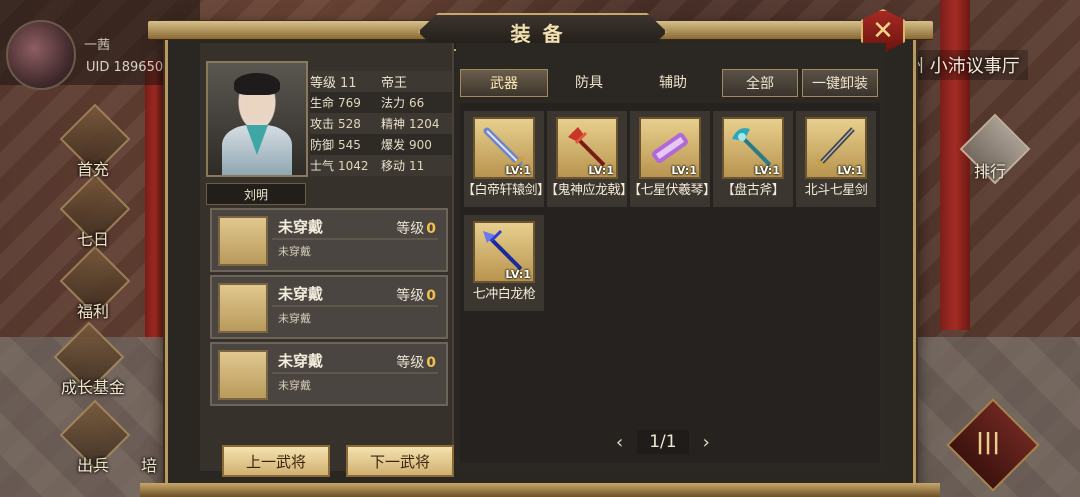  Describe the element at coordinates (349, 124) in the screenshot. I see `stat-value: 528` at that location.